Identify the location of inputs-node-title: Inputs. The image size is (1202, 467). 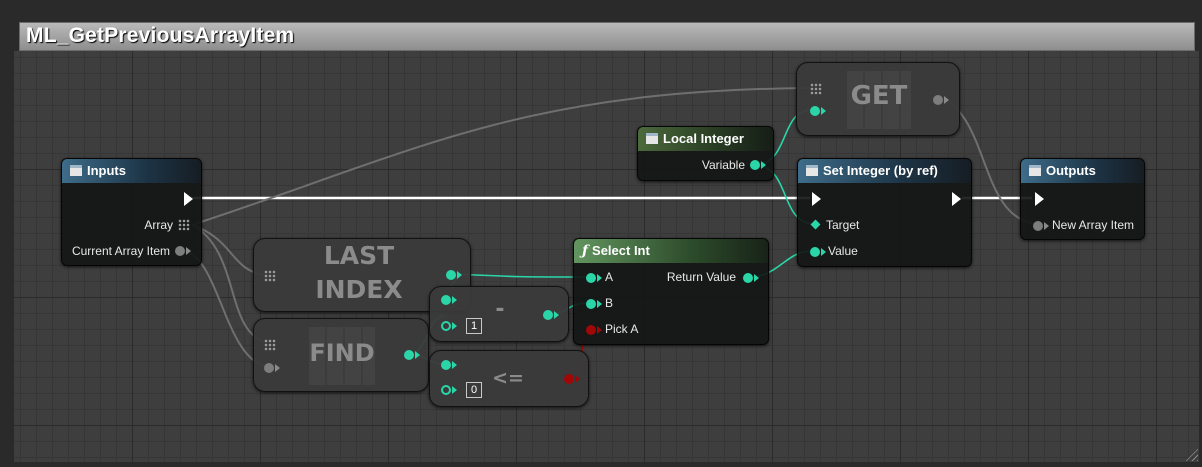
(106, 170).